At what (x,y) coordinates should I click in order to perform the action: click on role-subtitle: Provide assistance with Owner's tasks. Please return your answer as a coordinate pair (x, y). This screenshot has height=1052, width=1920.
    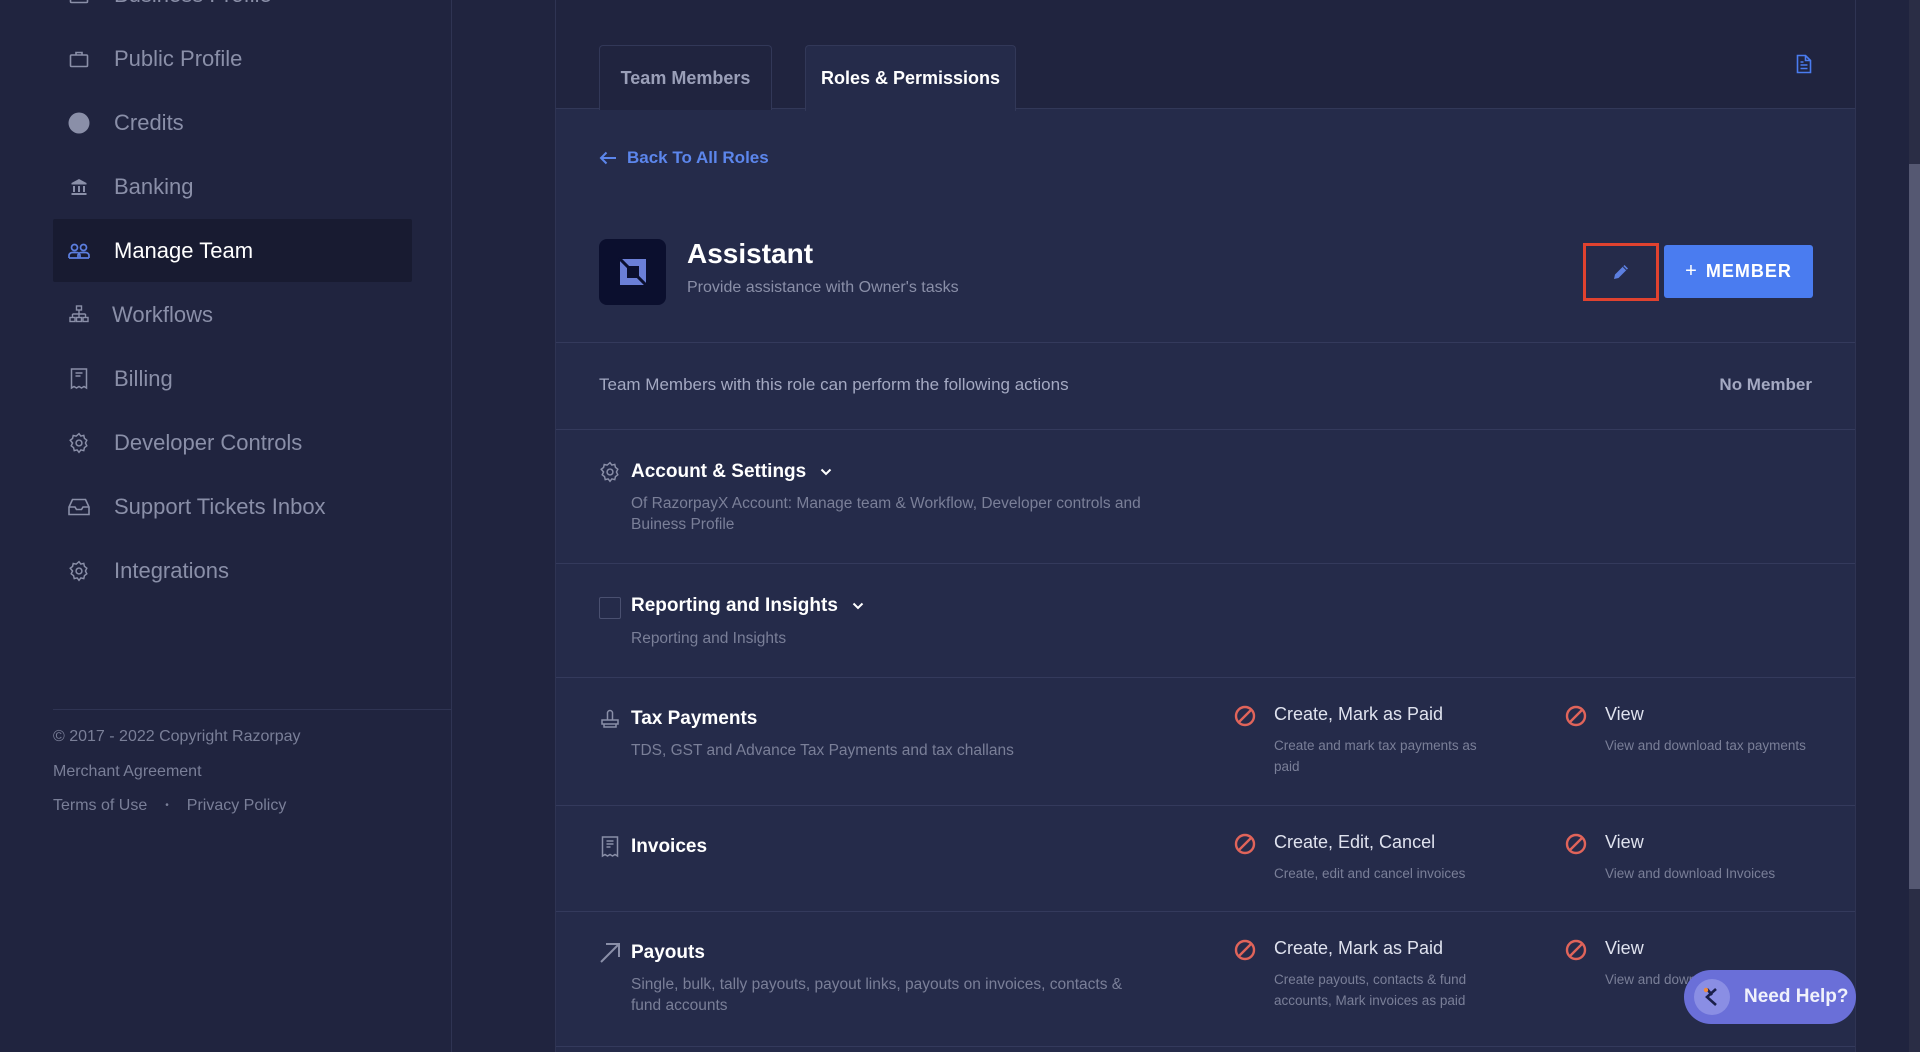
    Looking at the image, I should click on (823, 287).